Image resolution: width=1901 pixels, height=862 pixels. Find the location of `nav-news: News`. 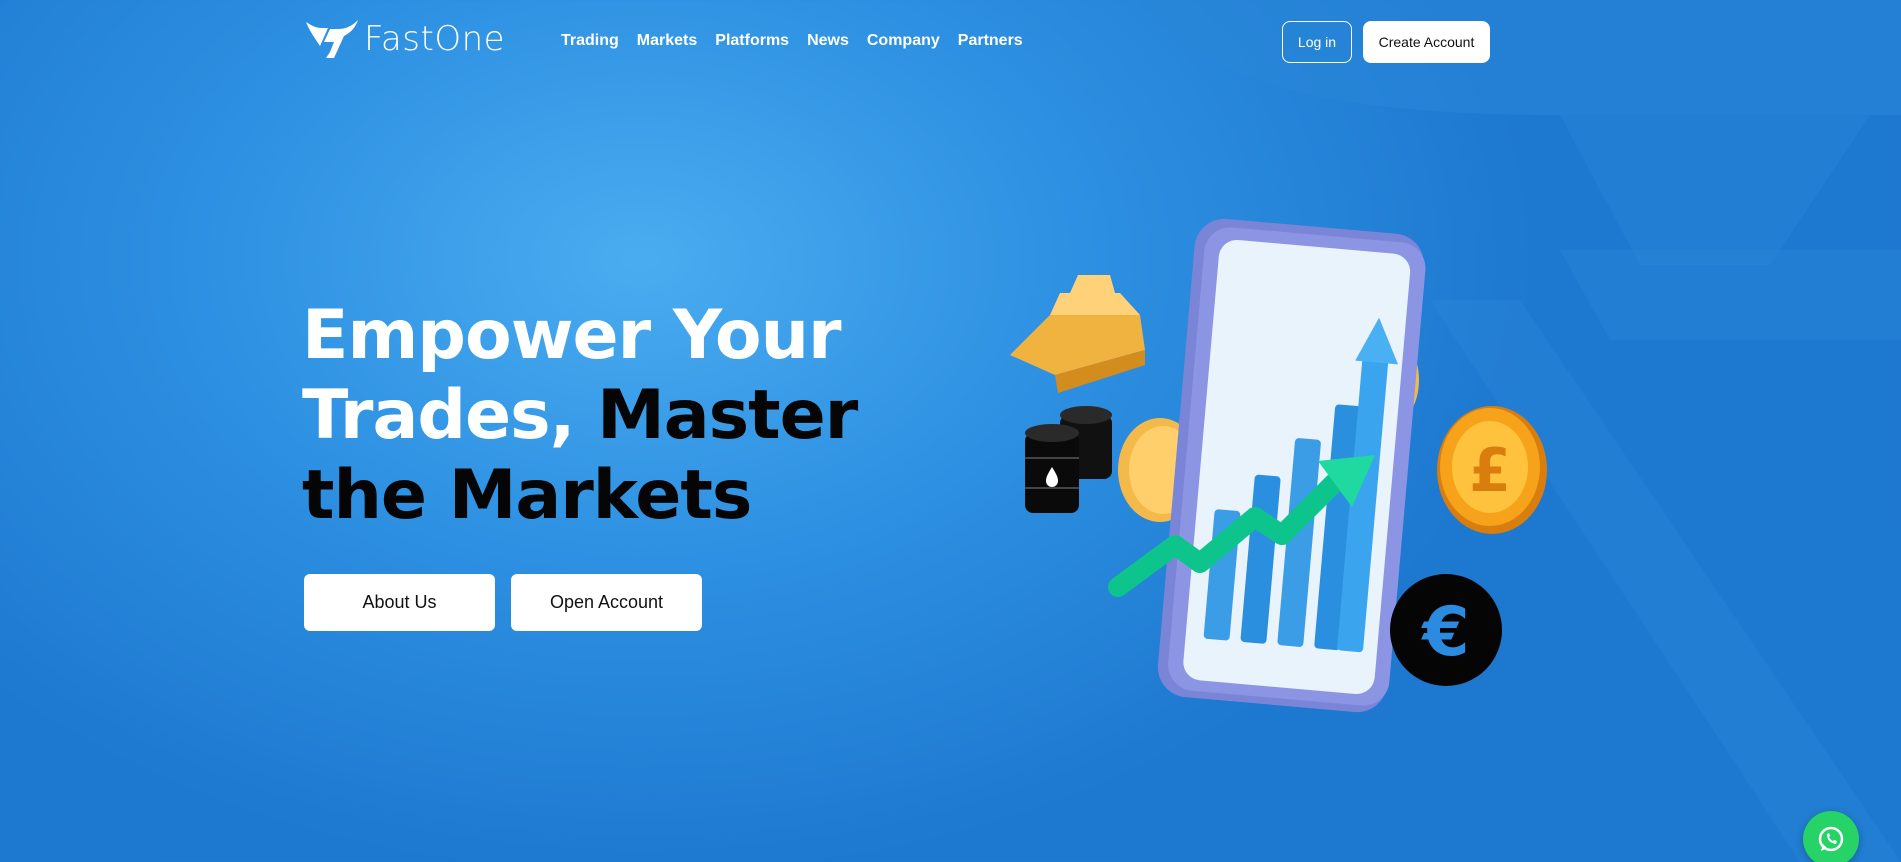

nav-news: News is located at coordinates (828, 41).